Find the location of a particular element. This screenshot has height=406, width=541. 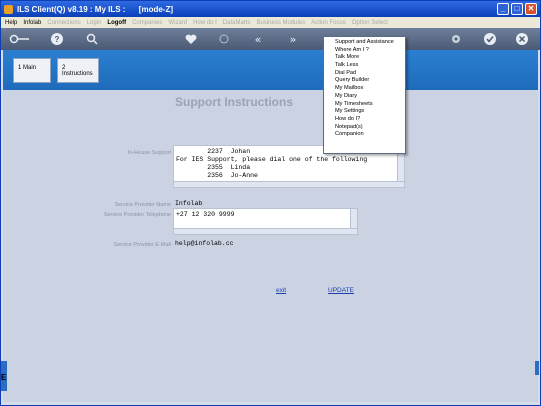

menu-wizard: Wizard is located at coordinates (177, 23).